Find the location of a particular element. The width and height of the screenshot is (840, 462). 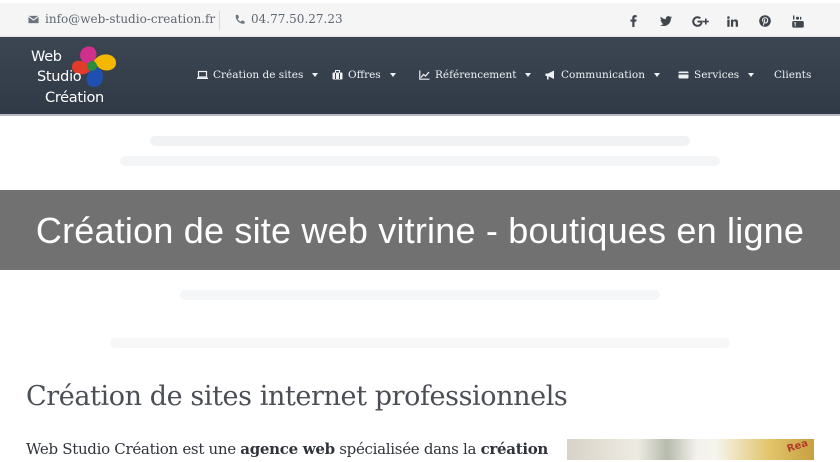

nav-label: Création de sites is located at coordinates (258, 75).